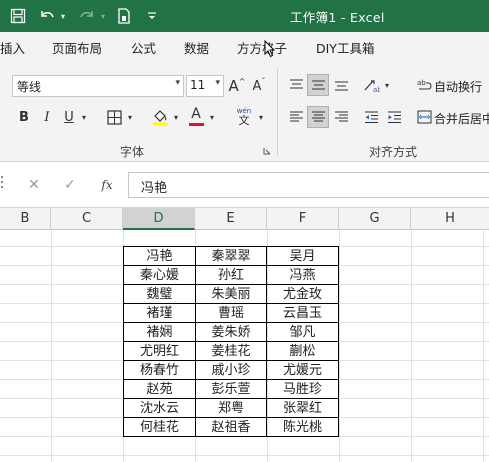  I want to click on column-header-d: D, so click(159, 219).